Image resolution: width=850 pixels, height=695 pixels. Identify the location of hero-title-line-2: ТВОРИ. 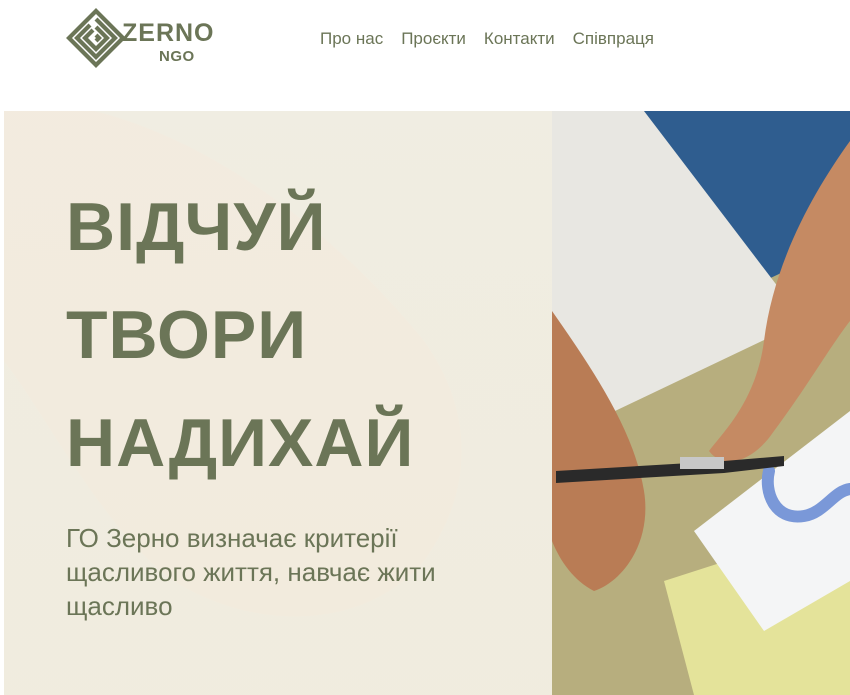
(187, 335).